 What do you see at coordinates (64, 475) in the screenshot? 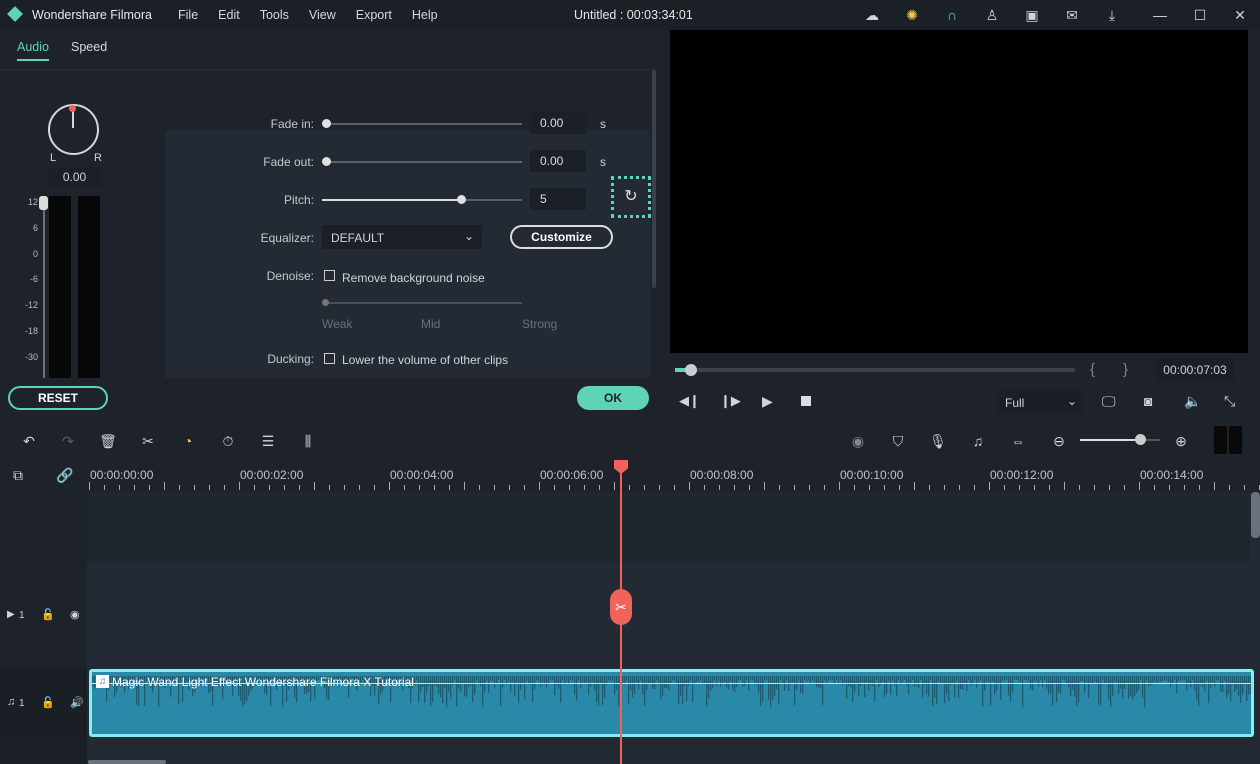
I see `link-icon: 🔗` at bounding box center [64, 475].